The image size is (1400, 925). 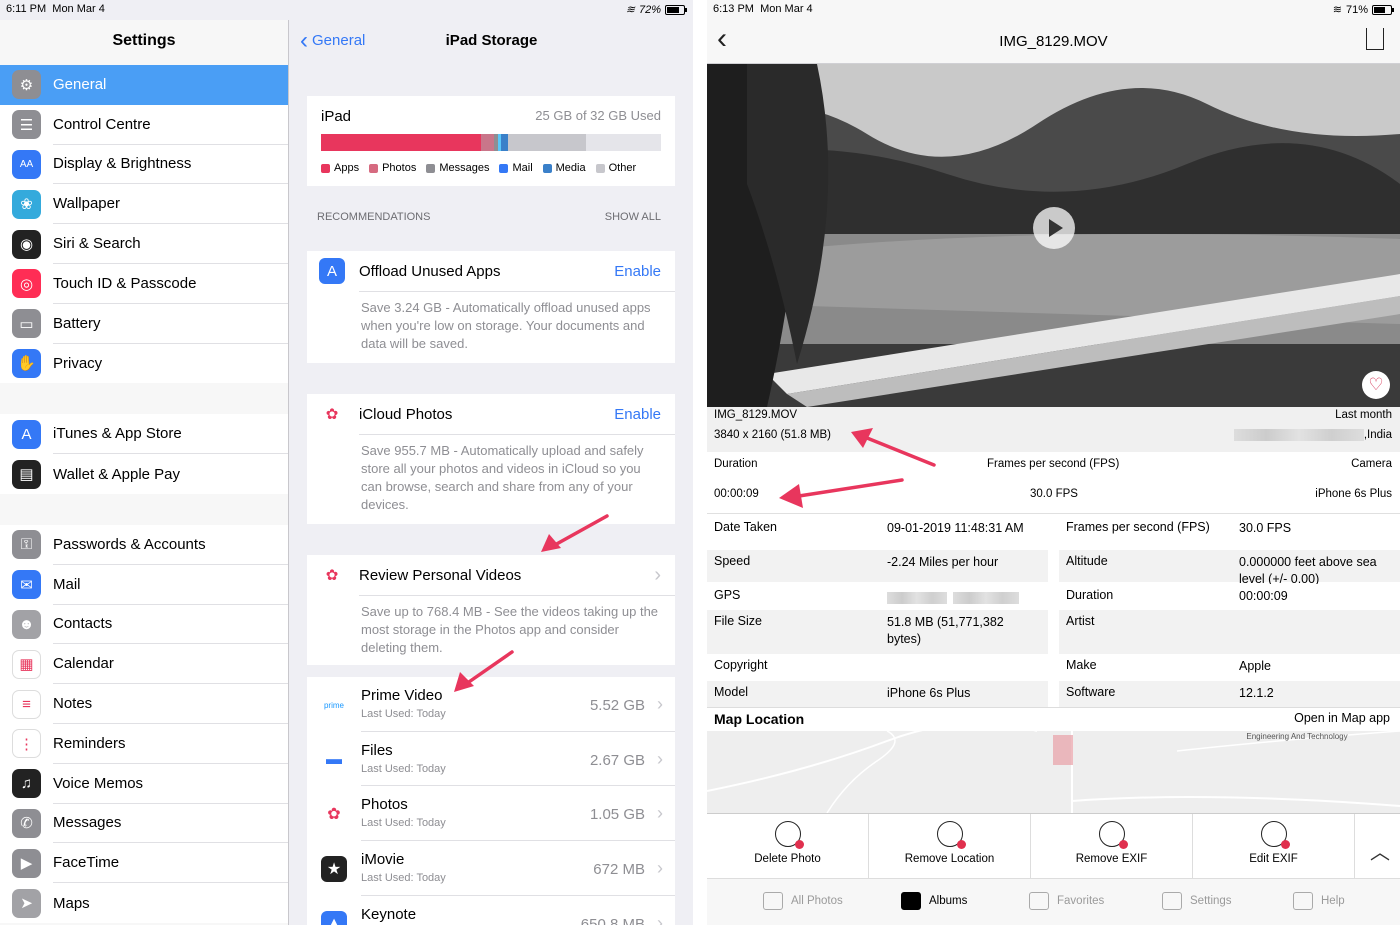 I want to click on settings-item-contacts: ☻ Contacts, so click(x=144, y=625).